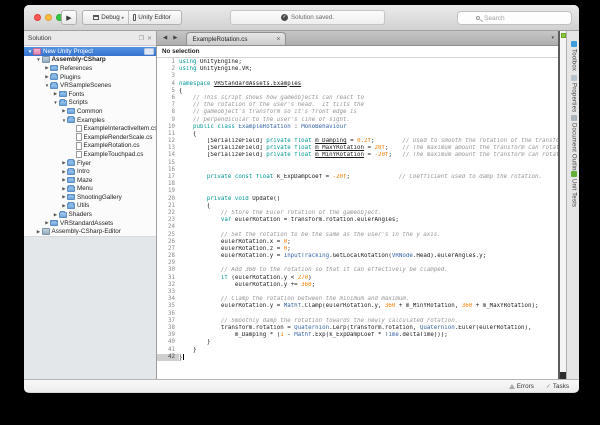  I want to click on line-number: 33, so click(168, 292).